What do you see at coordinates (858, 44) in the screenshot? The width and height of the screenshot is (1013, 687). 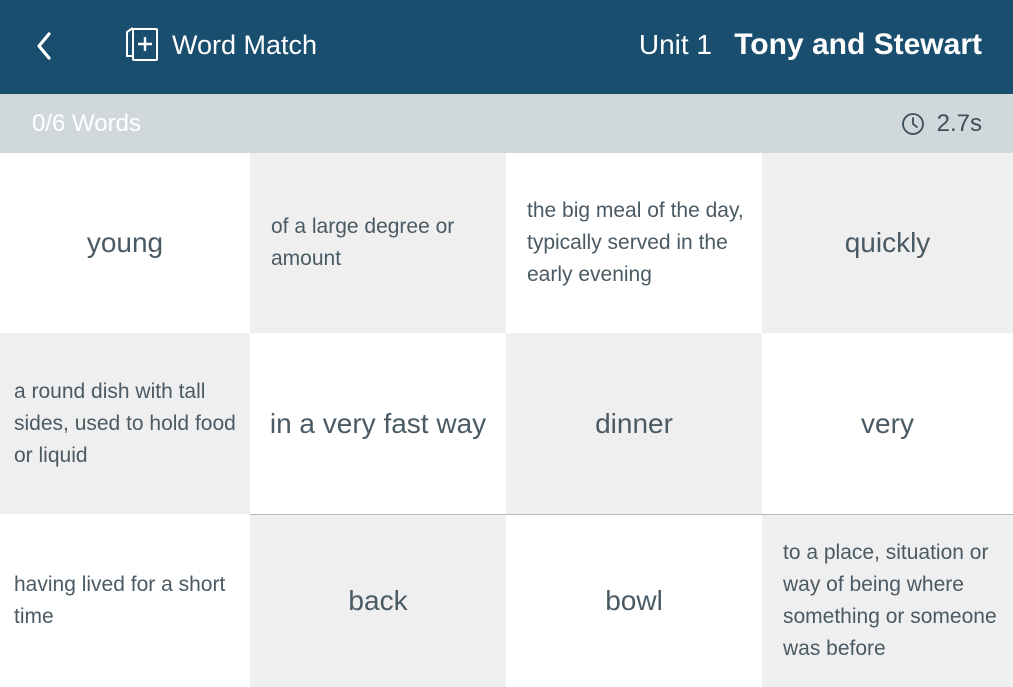 I see `lesson-title: Tony and Stewart` at bounding box center [858, 44].